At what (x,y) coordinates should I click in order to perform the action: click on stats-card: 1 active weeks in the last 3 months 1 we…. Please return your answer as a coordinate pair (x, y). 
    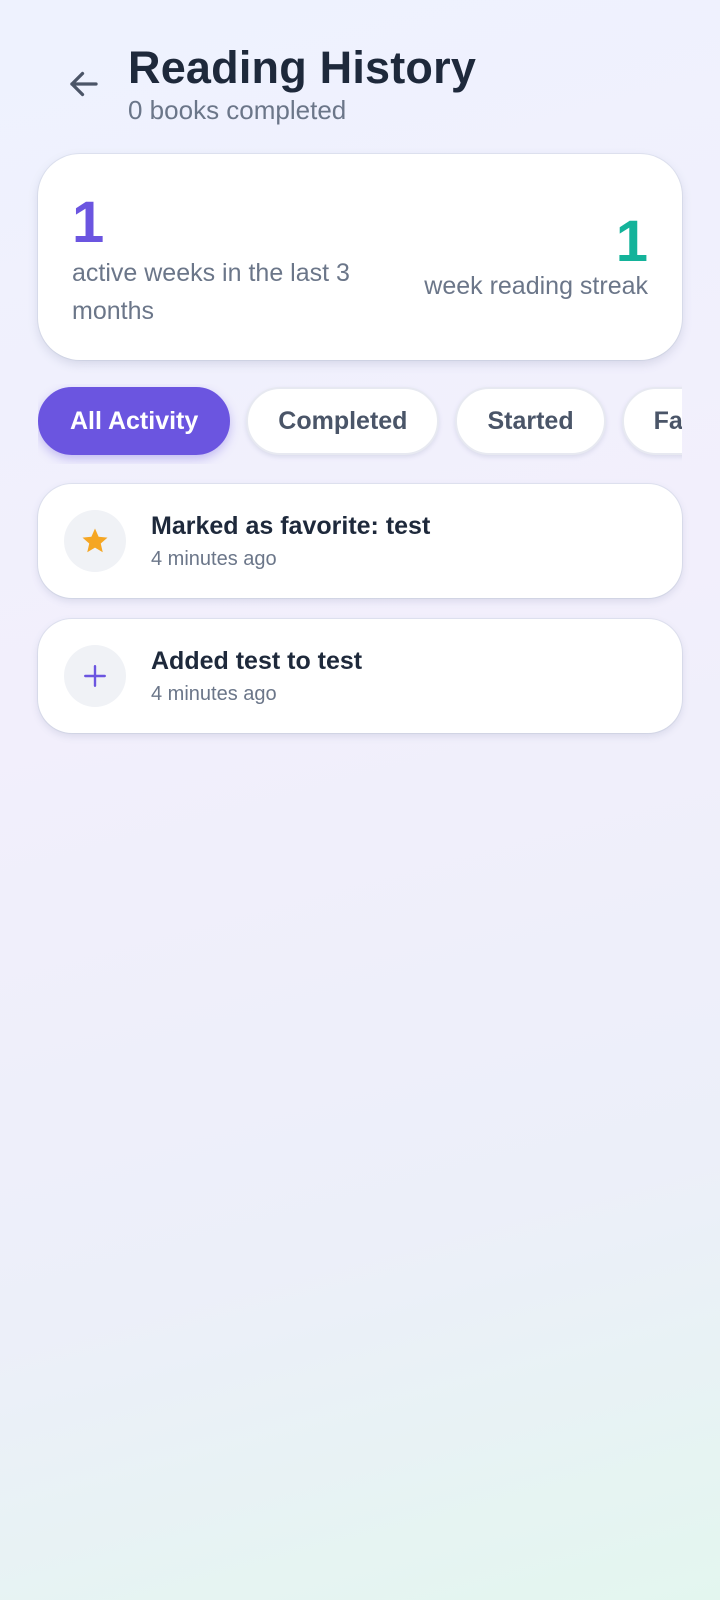
    Looking at the image, I should click on (360, 257).